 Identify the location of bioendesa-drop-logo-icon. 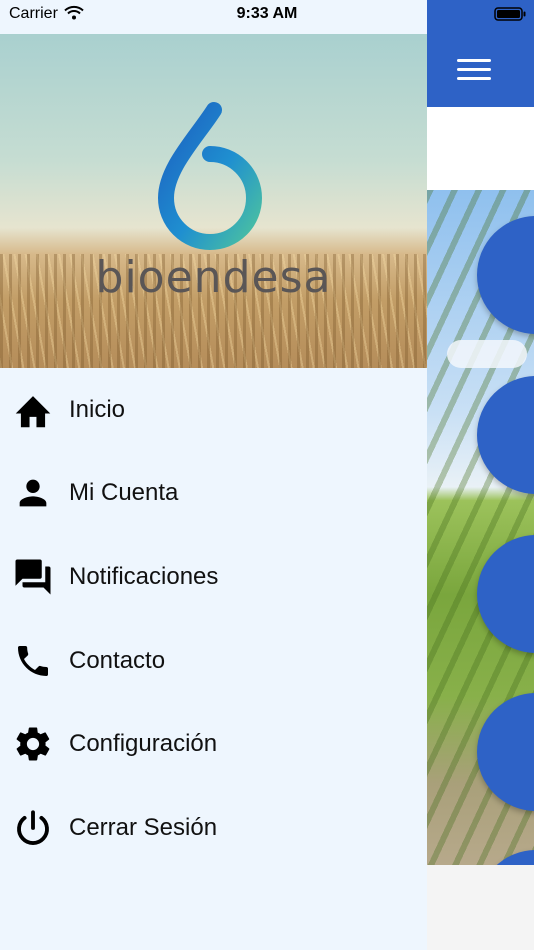
(210, 176).